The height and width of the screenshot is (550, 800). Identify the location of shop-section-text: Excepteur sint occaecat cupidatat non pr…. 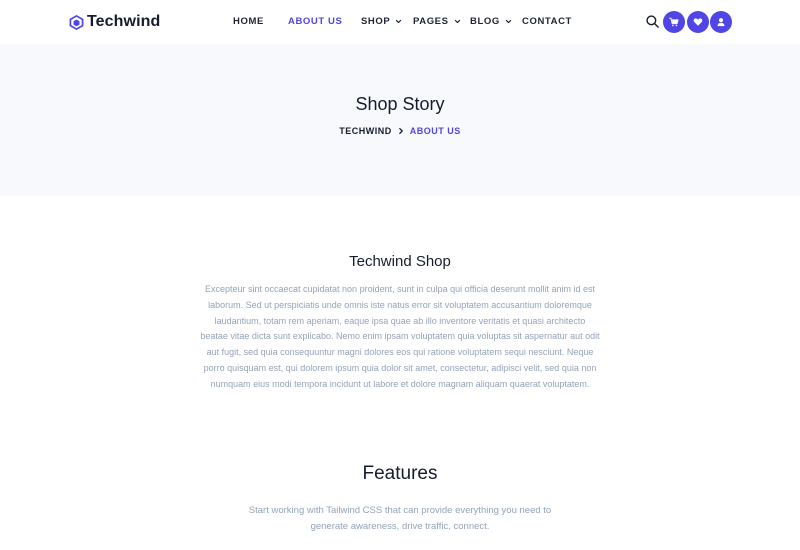
(400, 336).